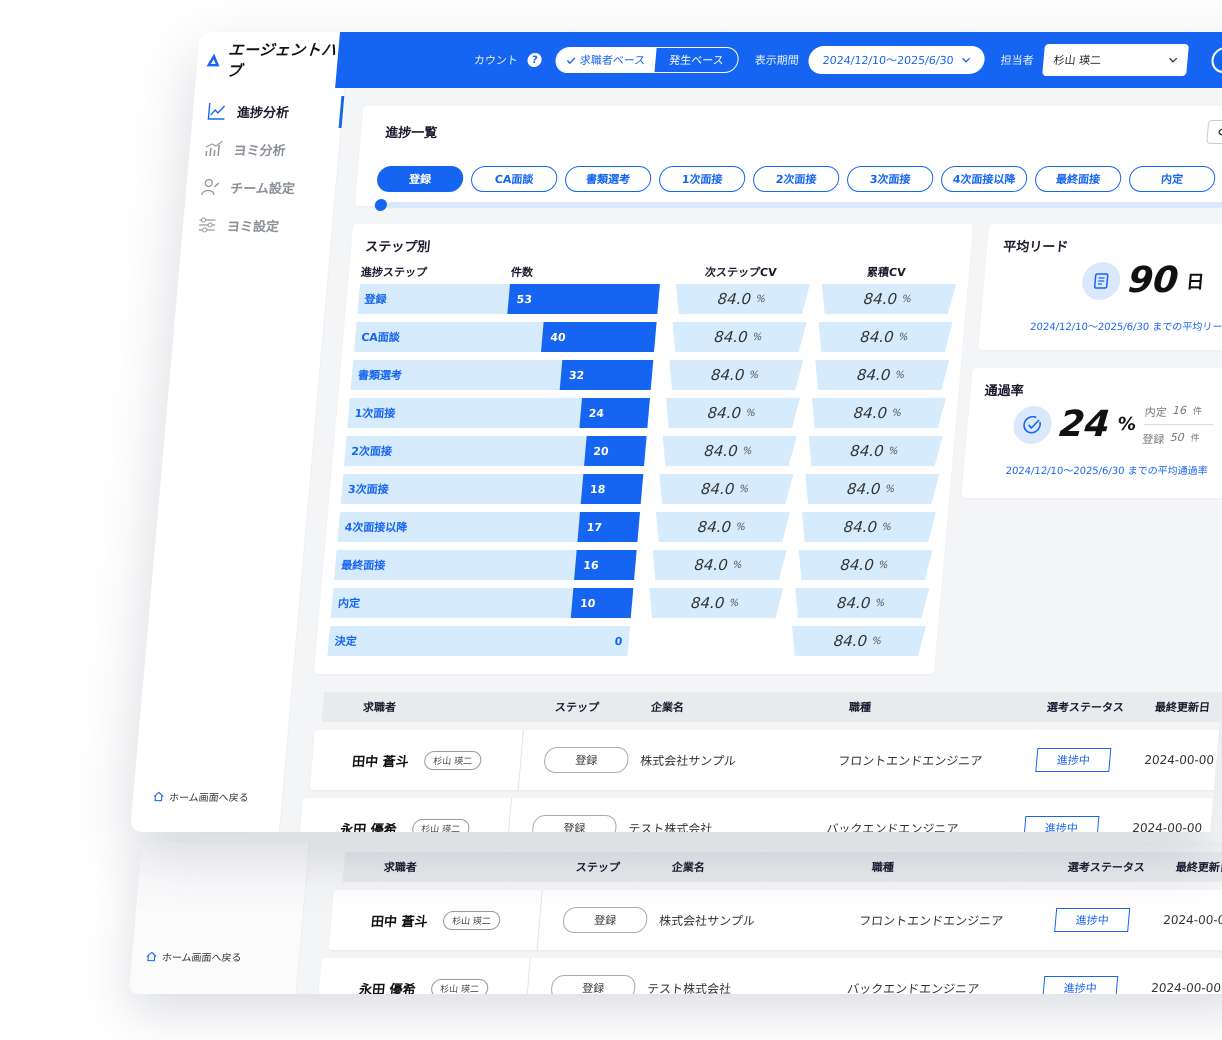 The height and width of the screenshot is (1040, 1222). I want to click on step-tabs: 登録CA面談書類選考1次面接2次面接3次面接4次面接以降最終面接内定決定, so click(799, 179).